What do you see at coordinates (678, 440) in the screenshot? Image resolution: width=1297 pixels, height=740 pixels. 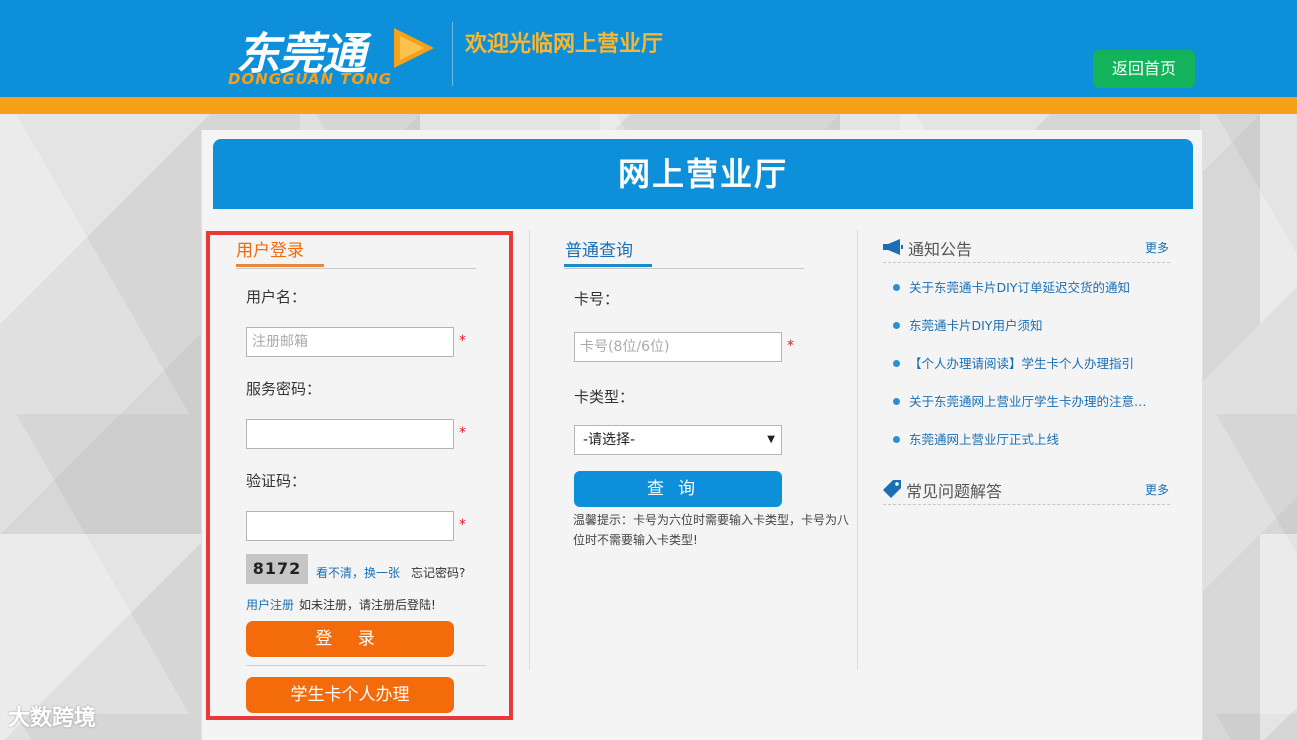 I see `card-type-select: -请选择- ▼` at bounding box center [678, 440].